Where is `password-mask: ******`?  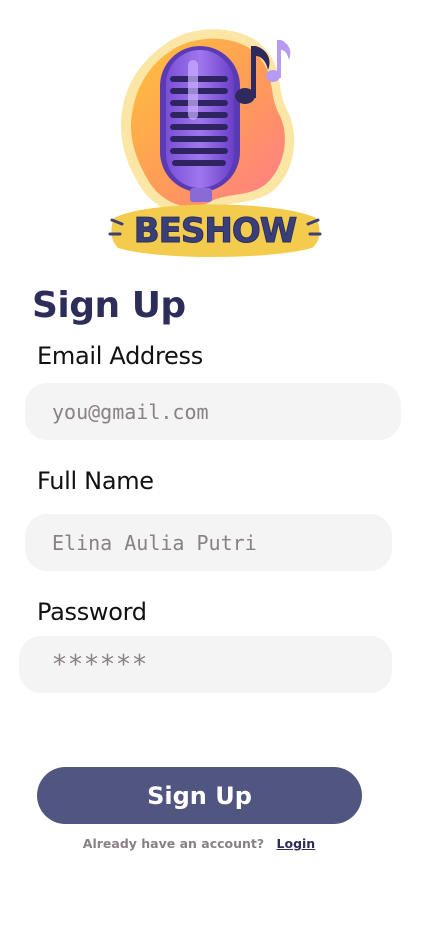
password-mask: ****** is located at coordinates (101, 664).